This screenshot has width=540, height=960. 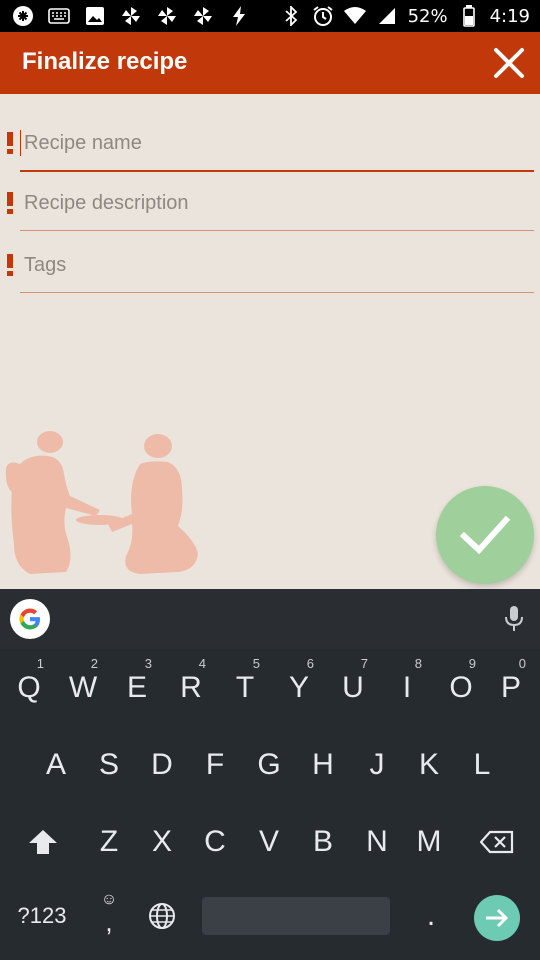 I want to click on key-label: V, so click(x=268, y=841).